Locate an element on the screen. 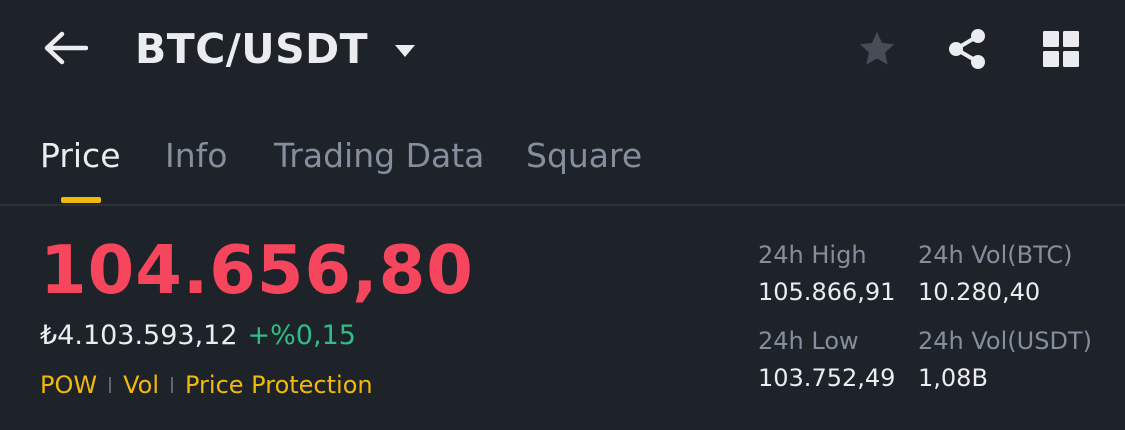  stat-low-value: 103.752,49 is located at coordinates (827, 378).